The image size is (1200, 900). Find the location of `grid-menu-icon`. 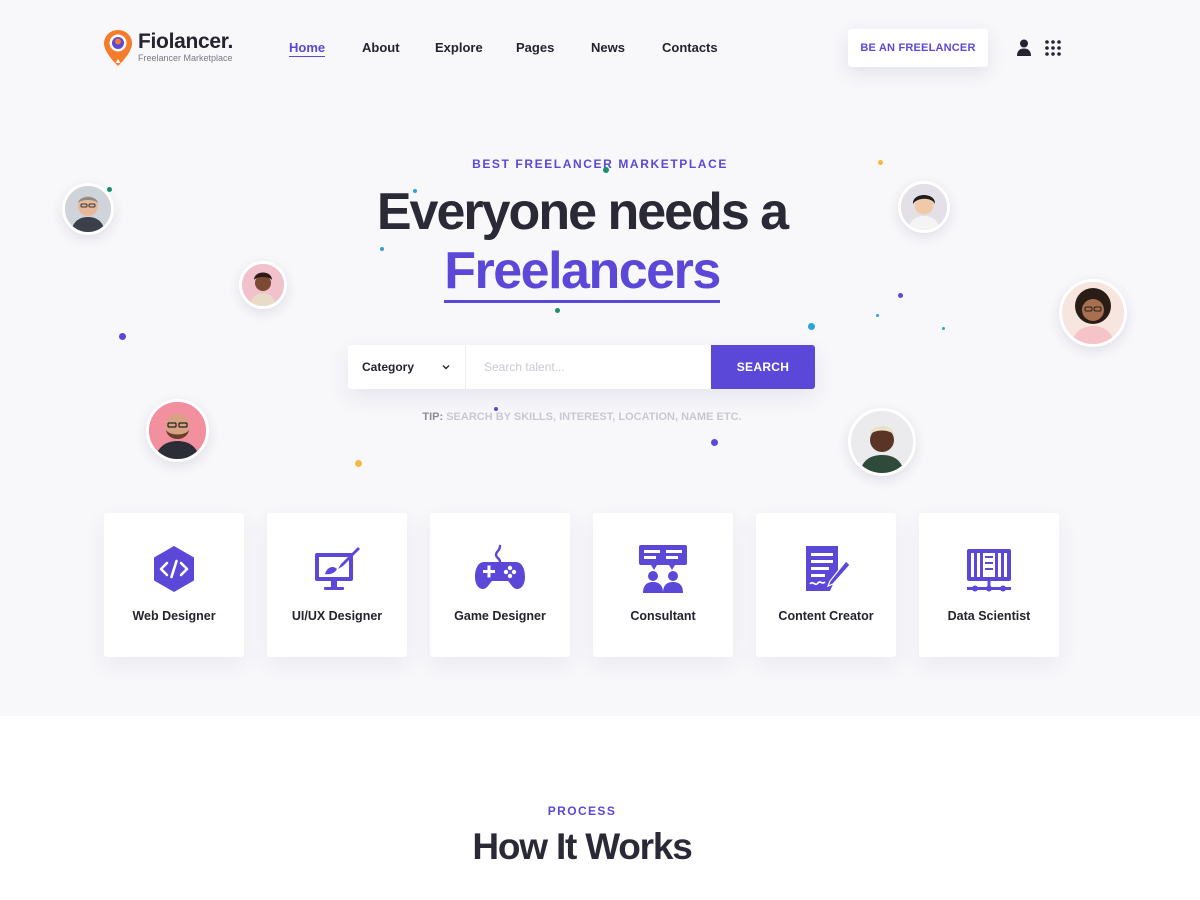

grid-menu-icon is located at coordinates (1053, 48).